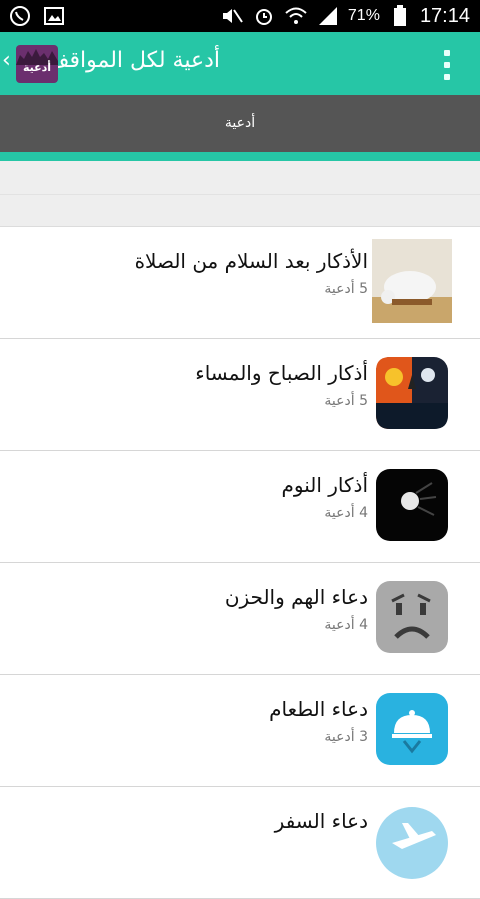  I want to click on item-title: أذكار الصباح والمساء, so click(281, 373).